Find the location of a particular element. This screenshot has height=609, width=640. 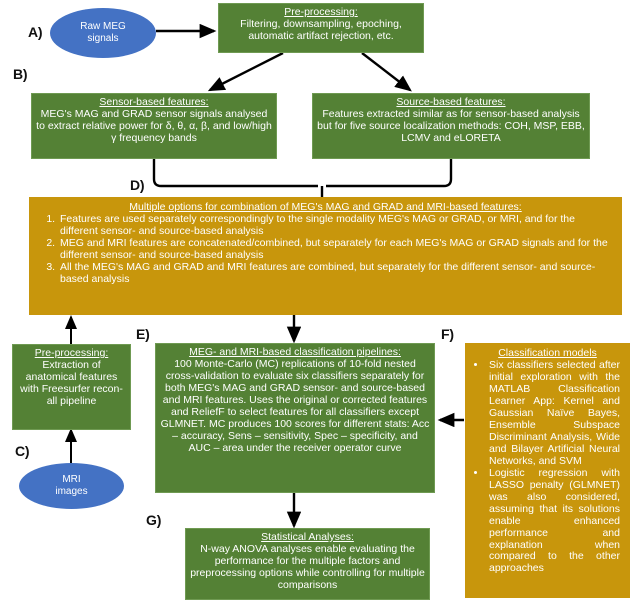

node-raw-meg-signals: Raw MEG signals is located at coordinates (103, 33).